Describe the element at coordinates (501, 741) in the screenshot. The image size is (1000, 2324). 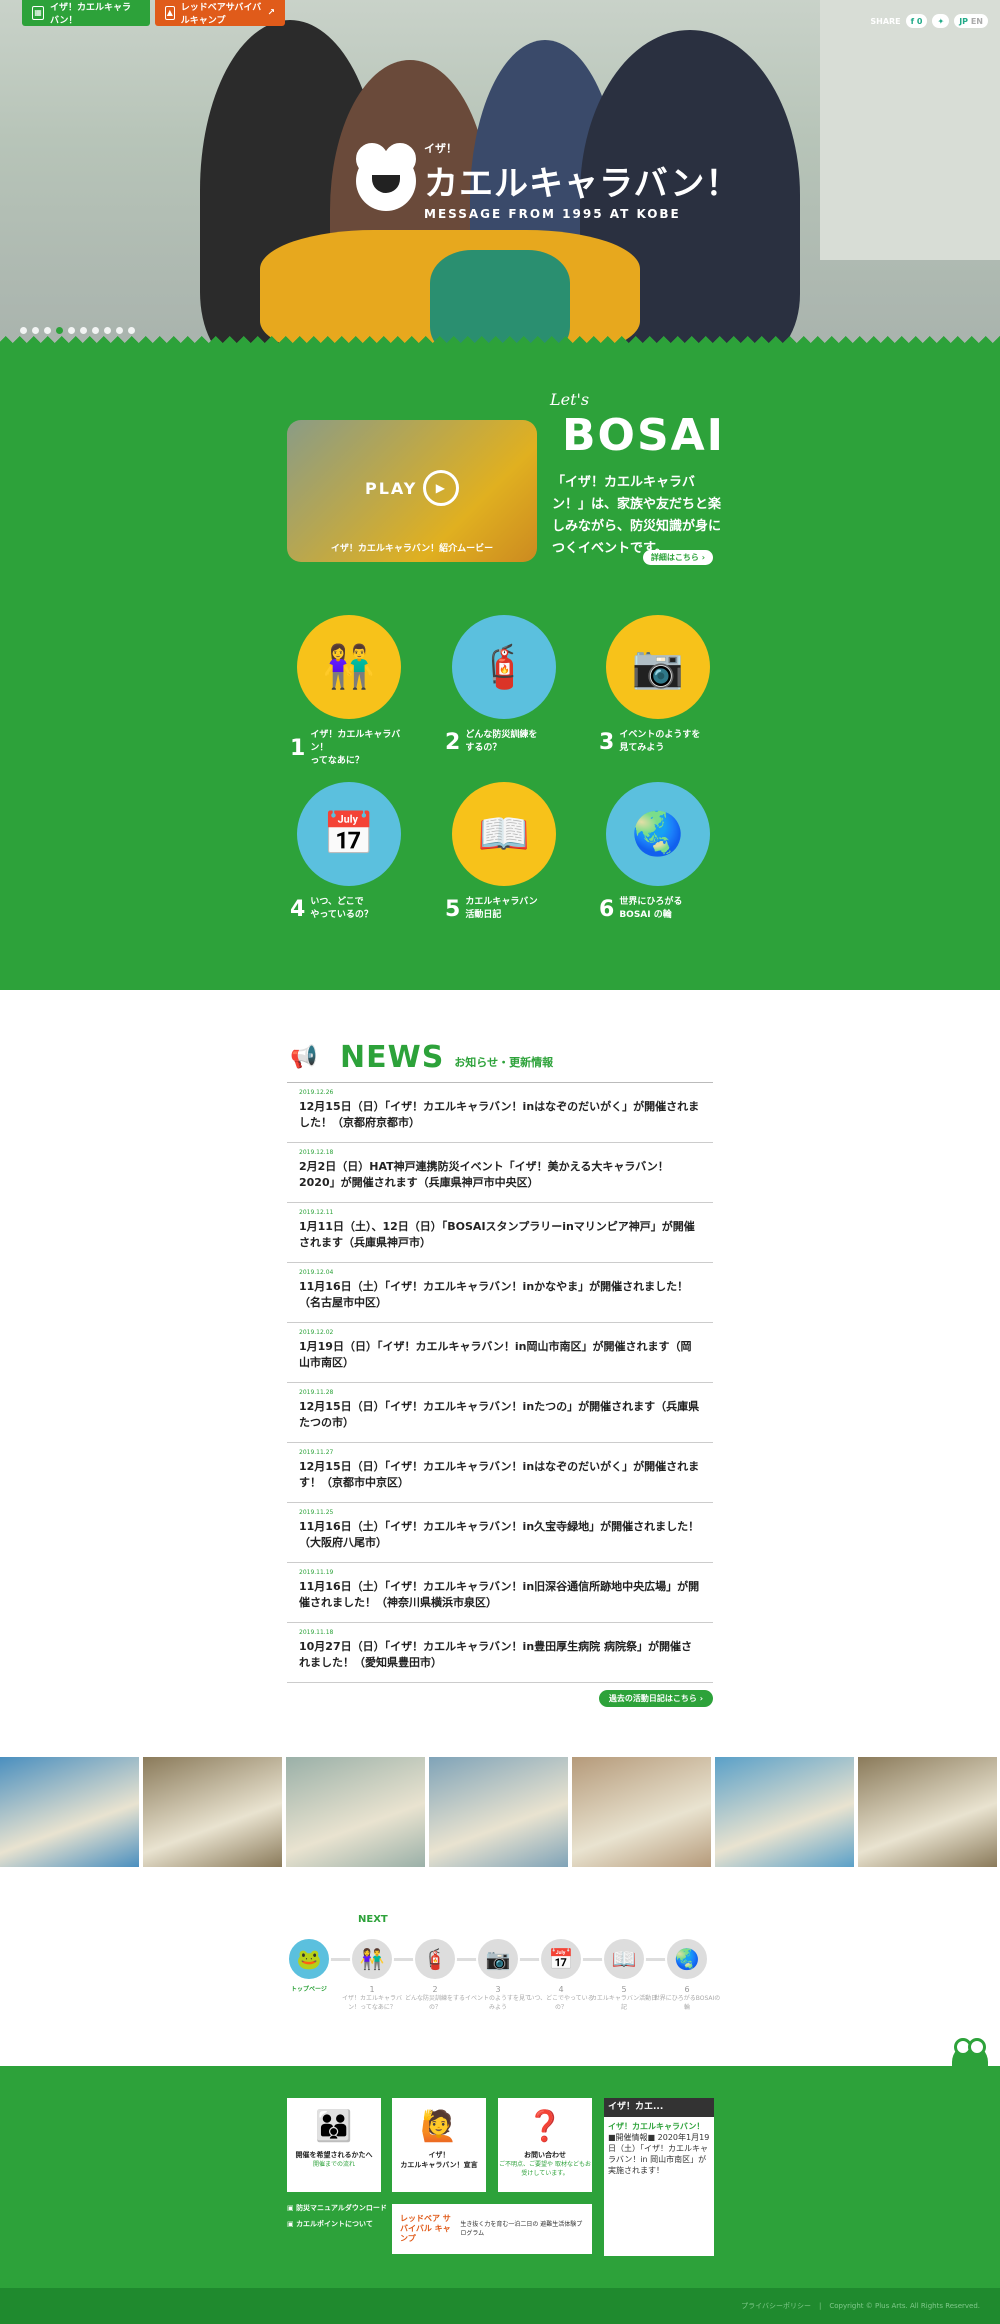
I see `category-label: どんな防災訓練を するの？` at that location.